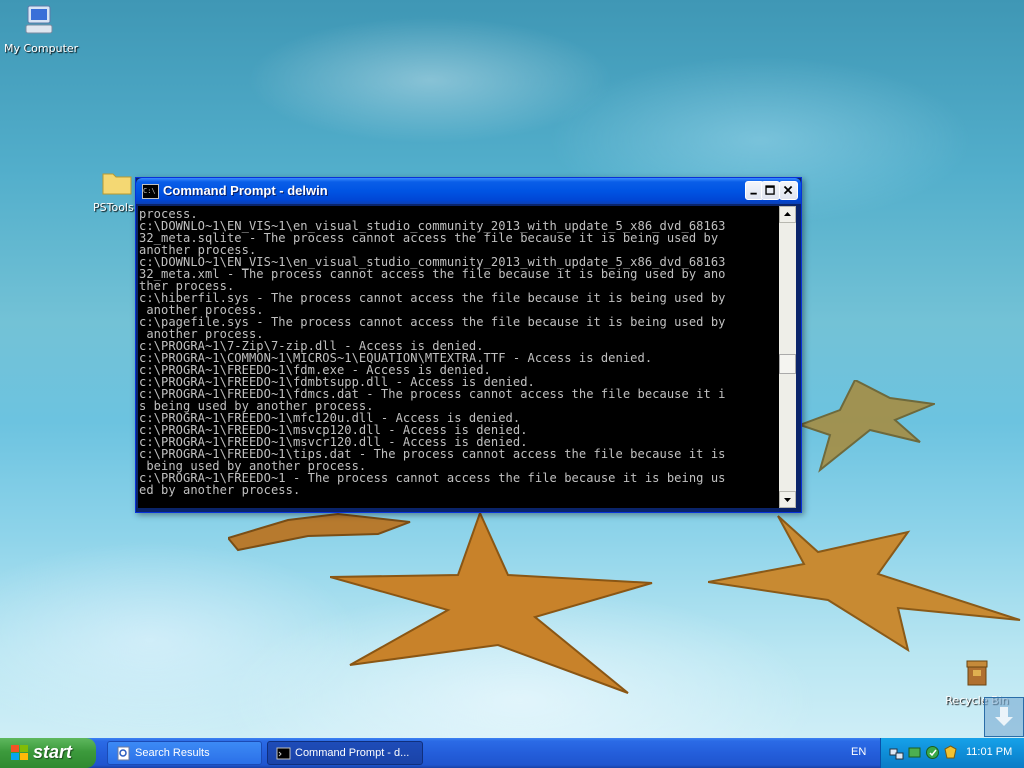  I want to click on security-icon, so click(950, 752).